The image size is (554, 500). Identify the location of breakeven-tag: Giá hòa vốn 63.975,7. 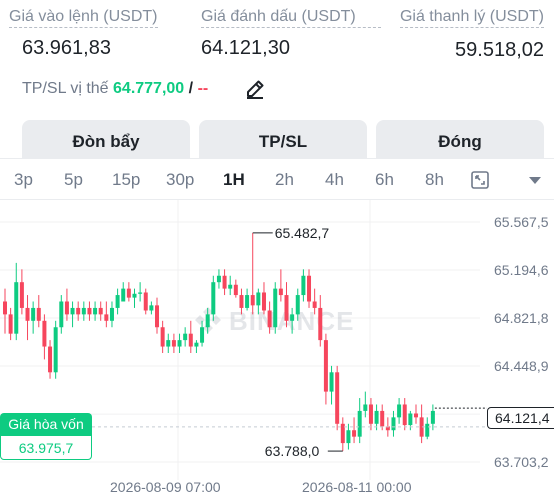
(46, 437).